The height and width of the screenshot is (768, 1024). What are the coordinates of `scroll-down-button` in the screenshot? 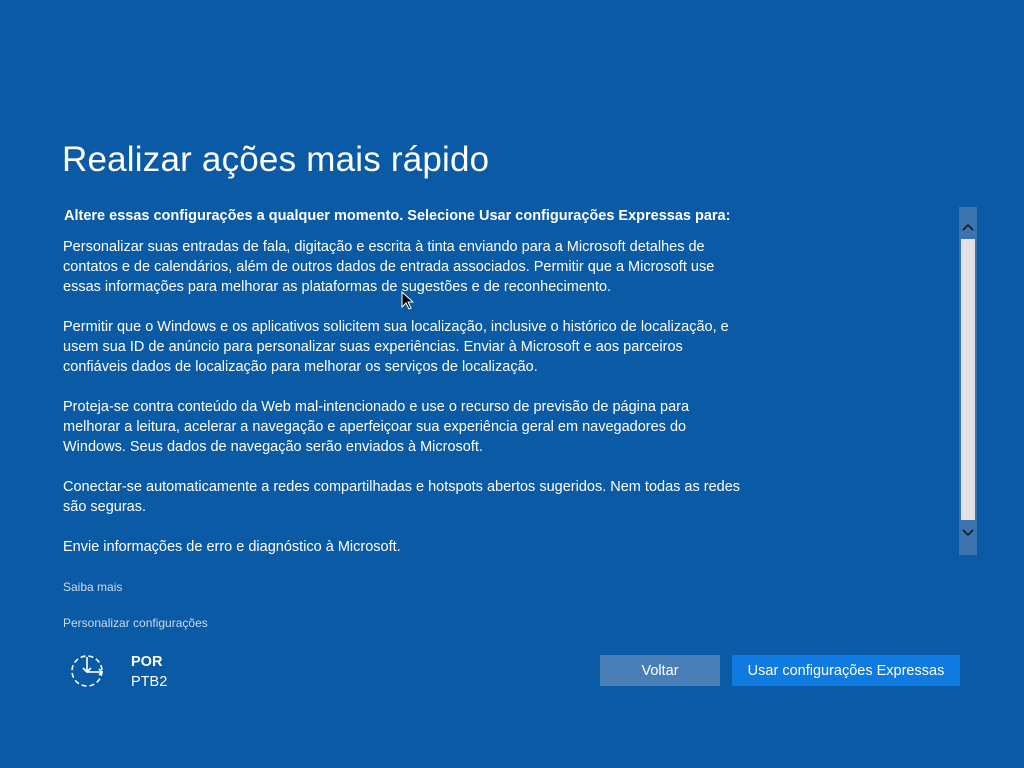 It's located at (968, 533).